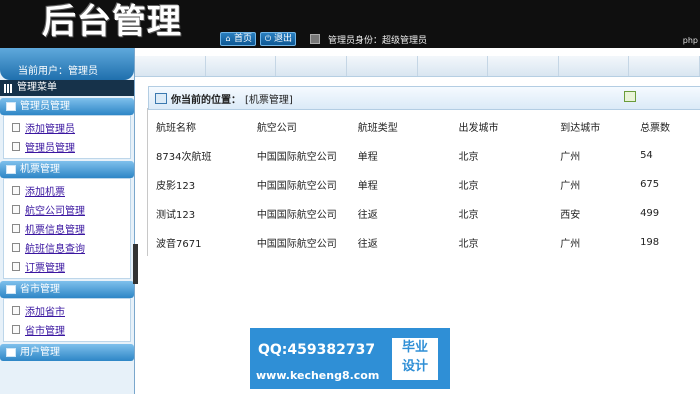 The width and height of the screenshot is (700, 394). I want to click on sidebar-item-ticket-info: 机票信息管理, so click(71, 228).